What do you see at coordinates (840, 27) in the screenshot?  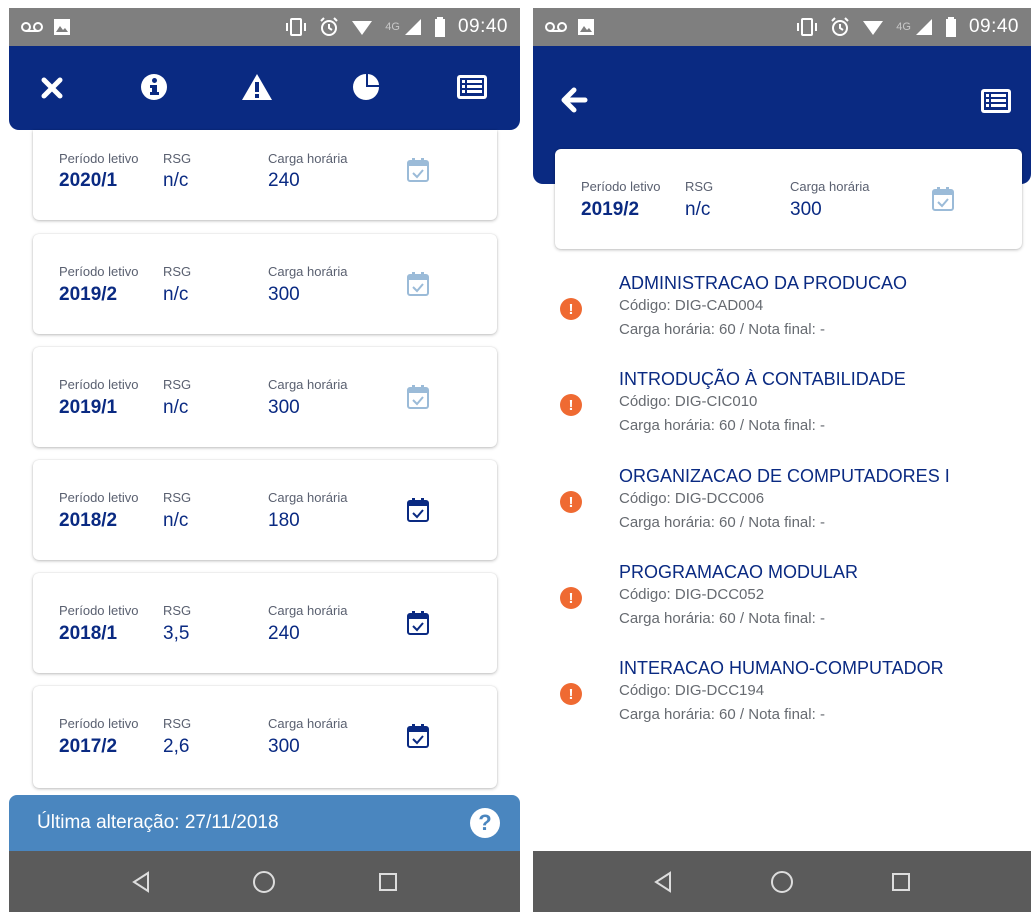 I see `alarm-icon` at bounding box center [840, 27].